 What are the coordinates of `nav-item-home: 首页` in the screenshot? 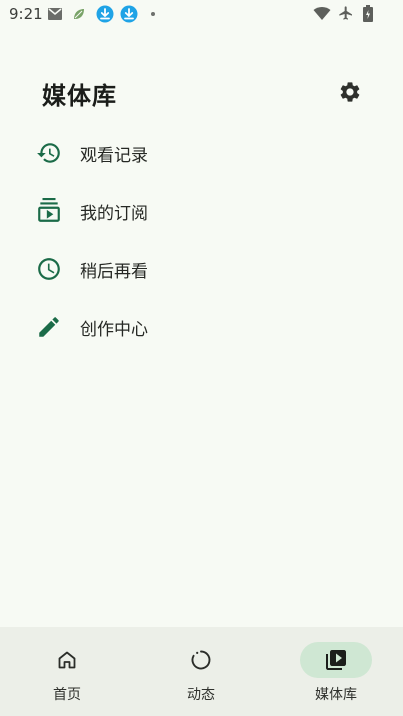 It's located at (67, 671).